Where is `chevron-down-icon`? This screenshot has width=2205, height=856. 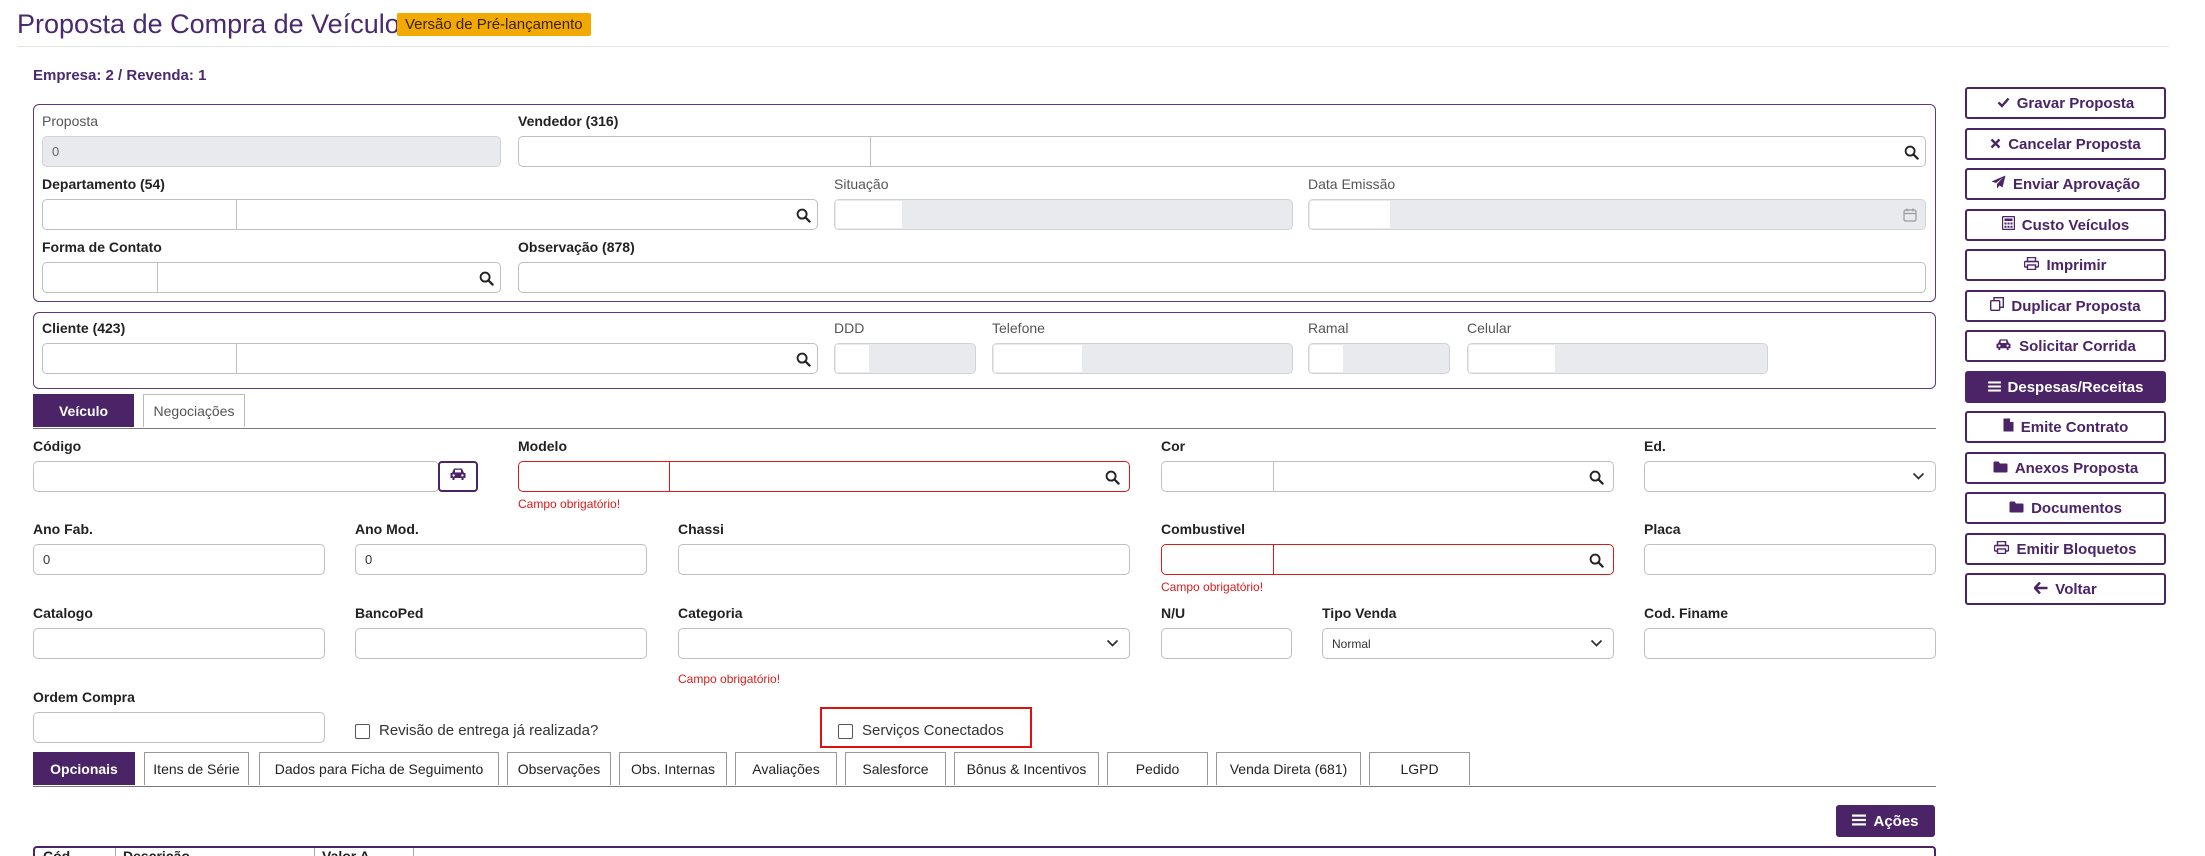 chevron-down-icon is located at coordinates (1918, 476).